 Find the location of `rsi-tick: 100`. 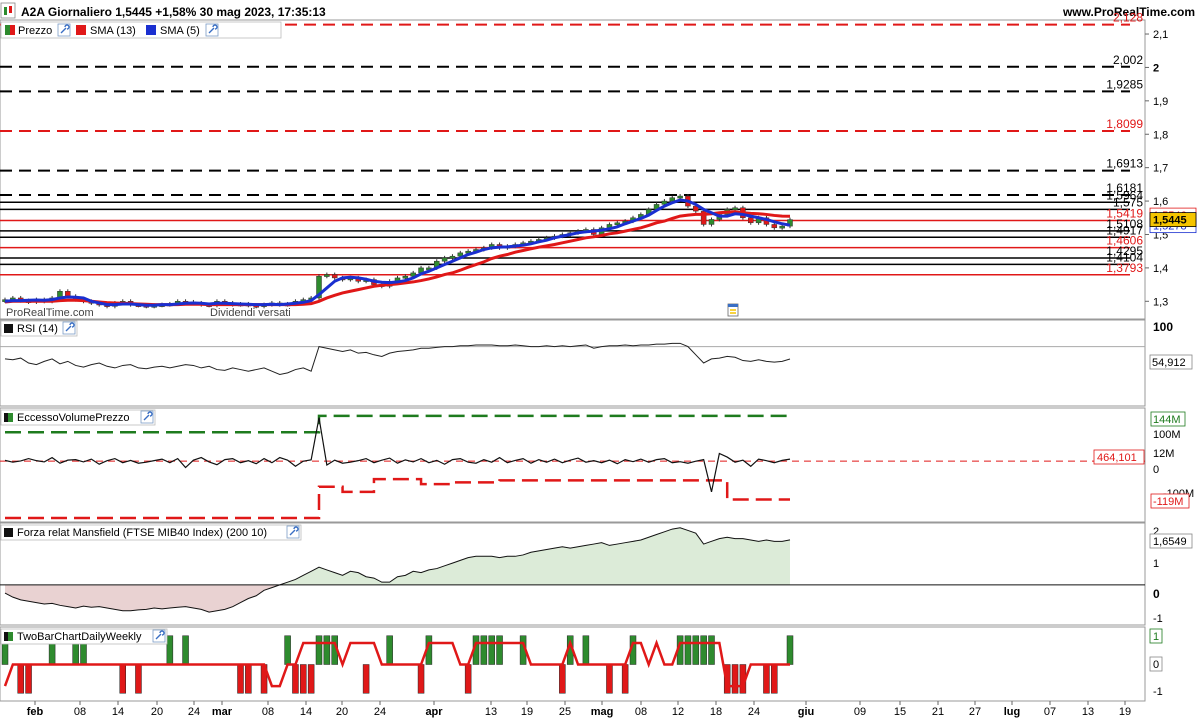

rsi-tick: 100 is located at coordinates (1163, 327).